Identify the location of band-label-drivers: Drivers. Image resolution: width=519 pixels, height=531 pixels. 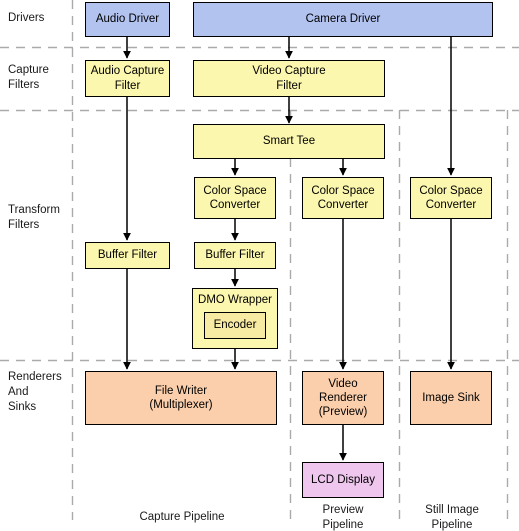
(26, 18).